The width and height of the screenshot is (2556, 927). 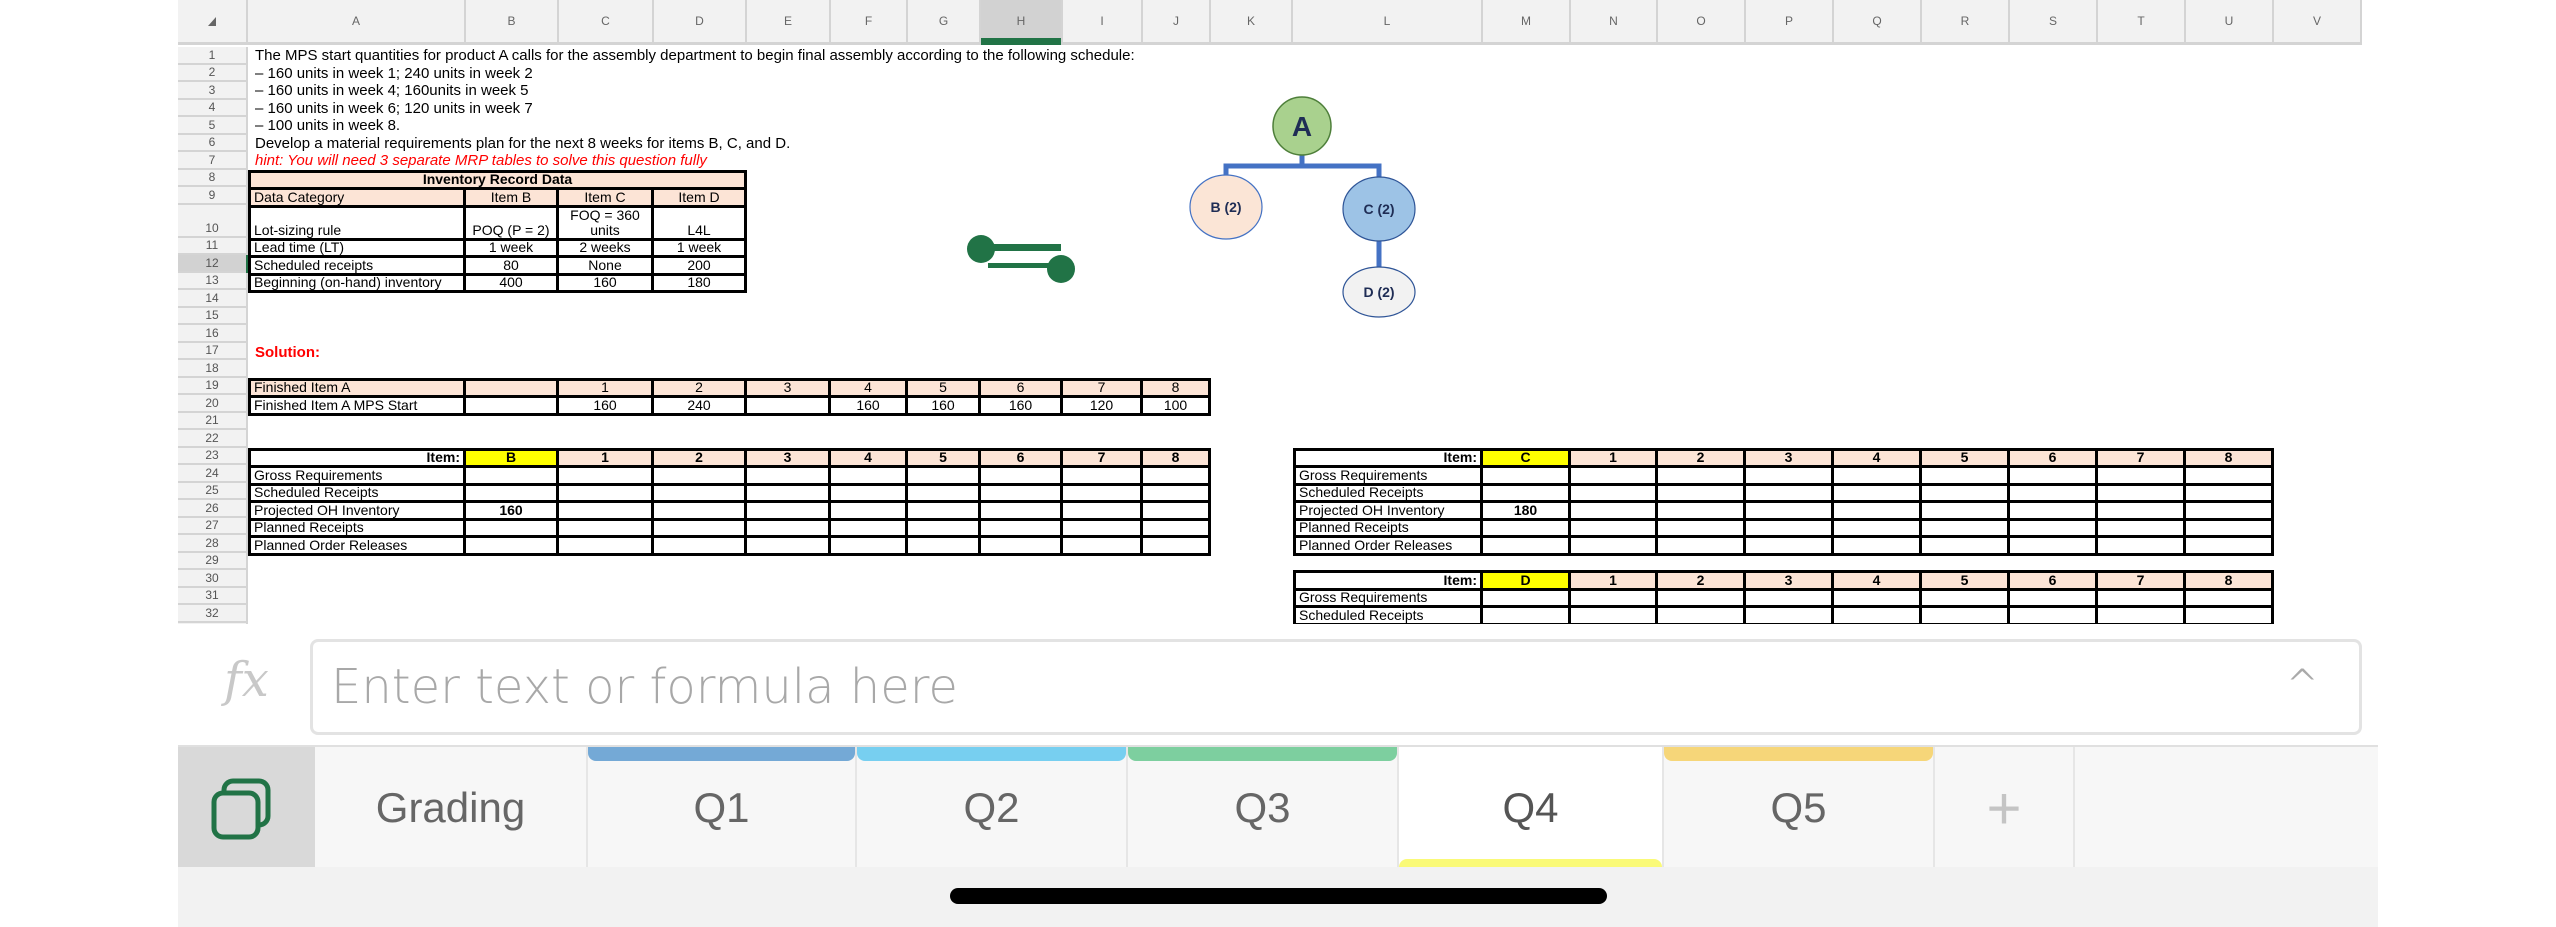 I want to click on sheet-tab-bar: Grading Q1 Q2 Q3 Q4 Q5 +, so click(x=1278, y=809).